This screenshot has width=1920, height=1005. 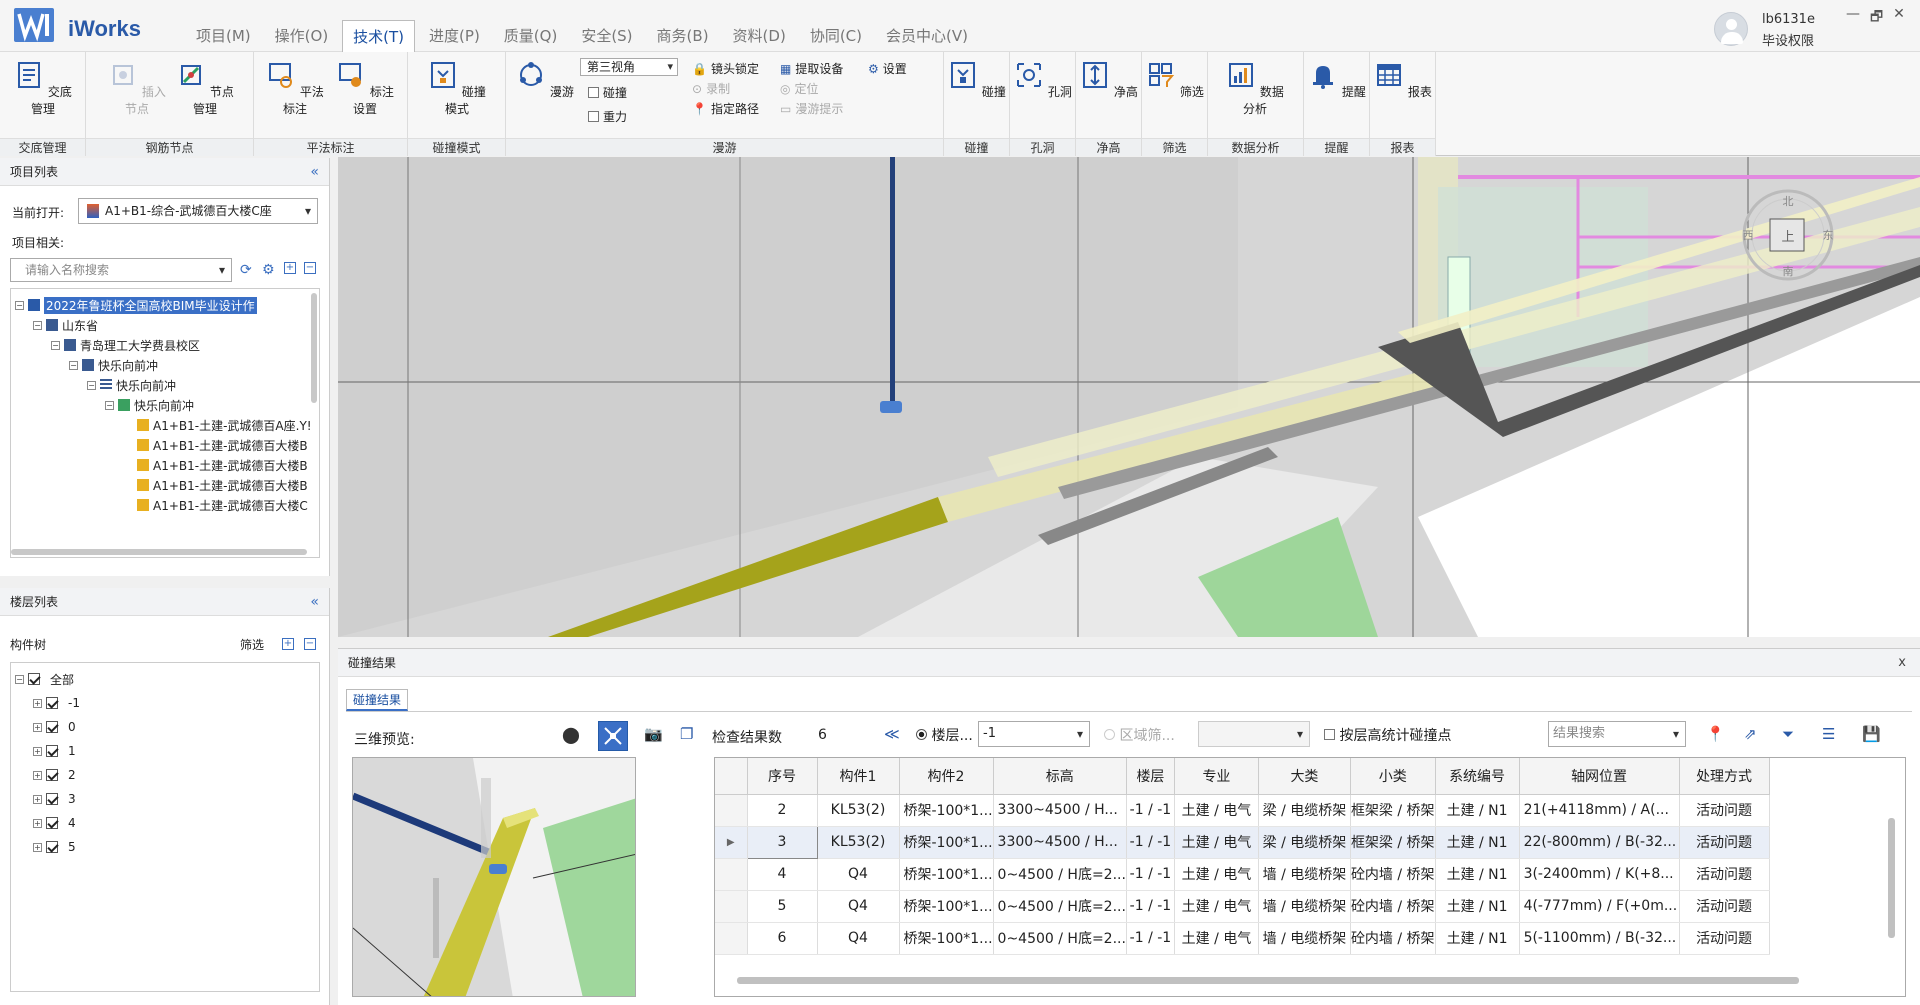 I want to click on collision-button: 碰撞, so click(x=977, y=80).